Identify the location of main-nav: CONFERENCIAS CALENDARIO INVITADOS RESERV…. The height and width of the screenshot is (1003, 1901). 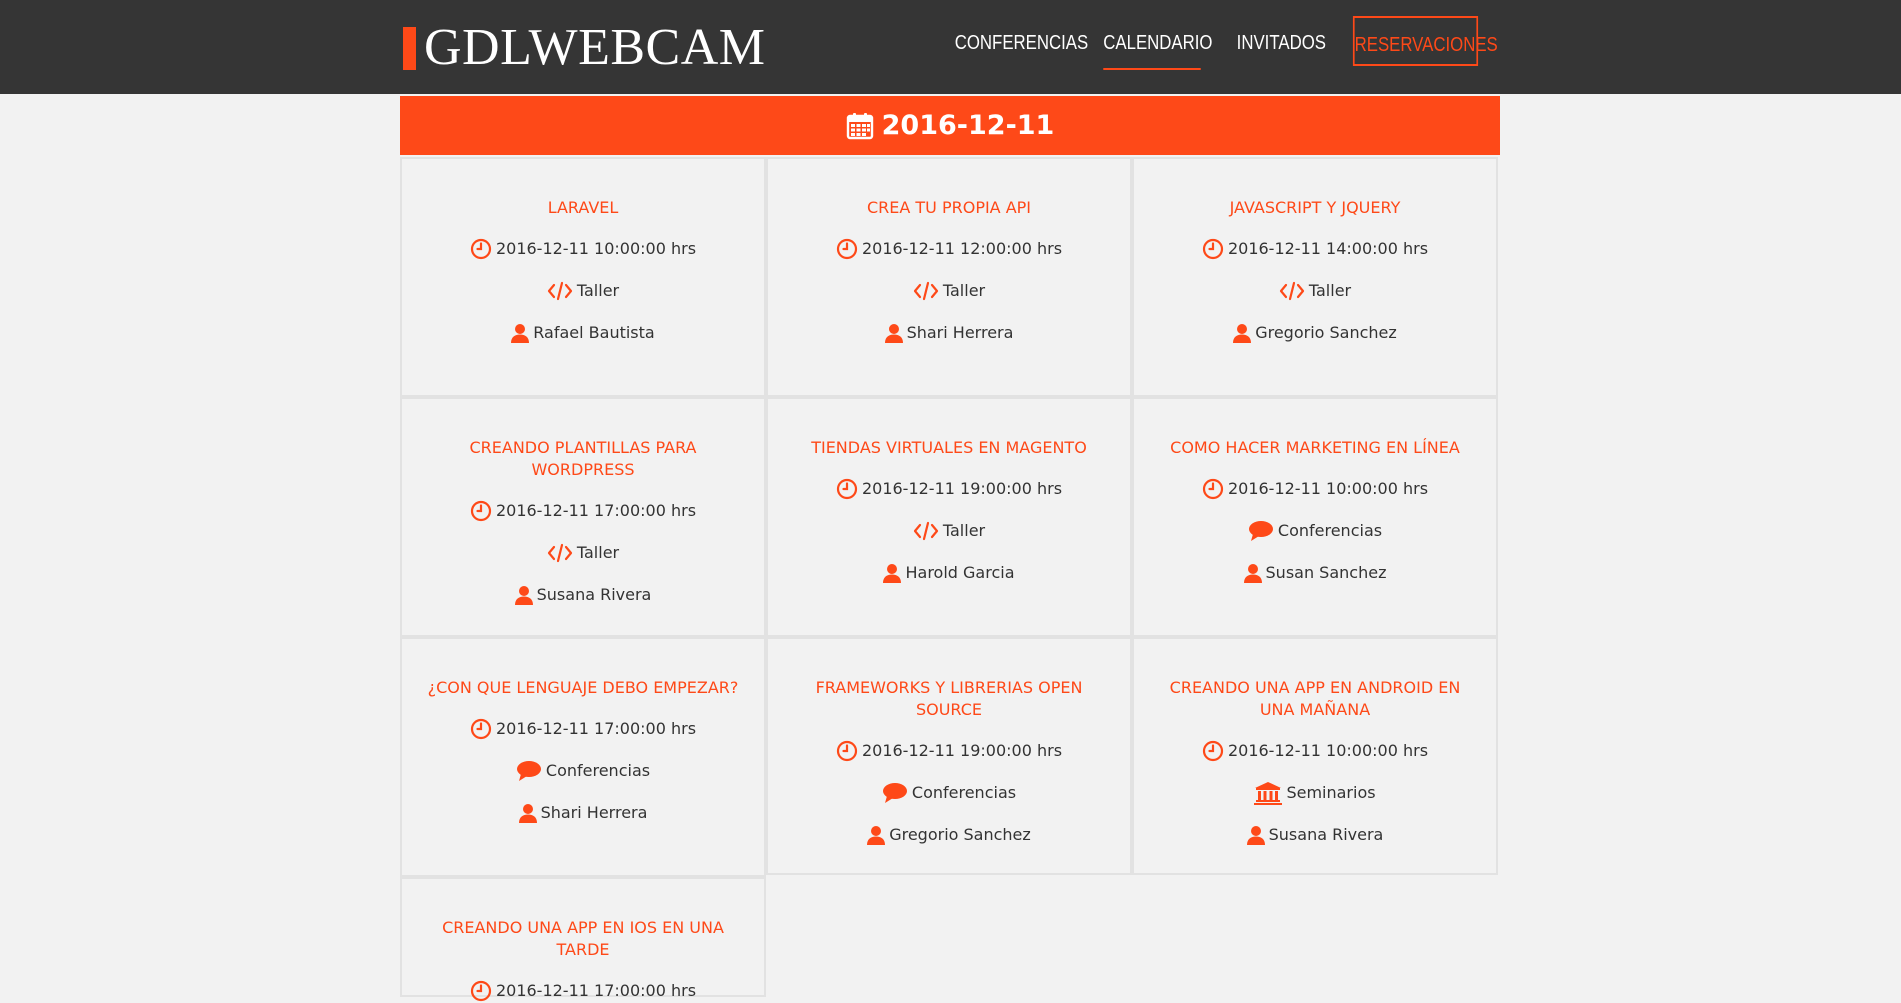
(950, 43).